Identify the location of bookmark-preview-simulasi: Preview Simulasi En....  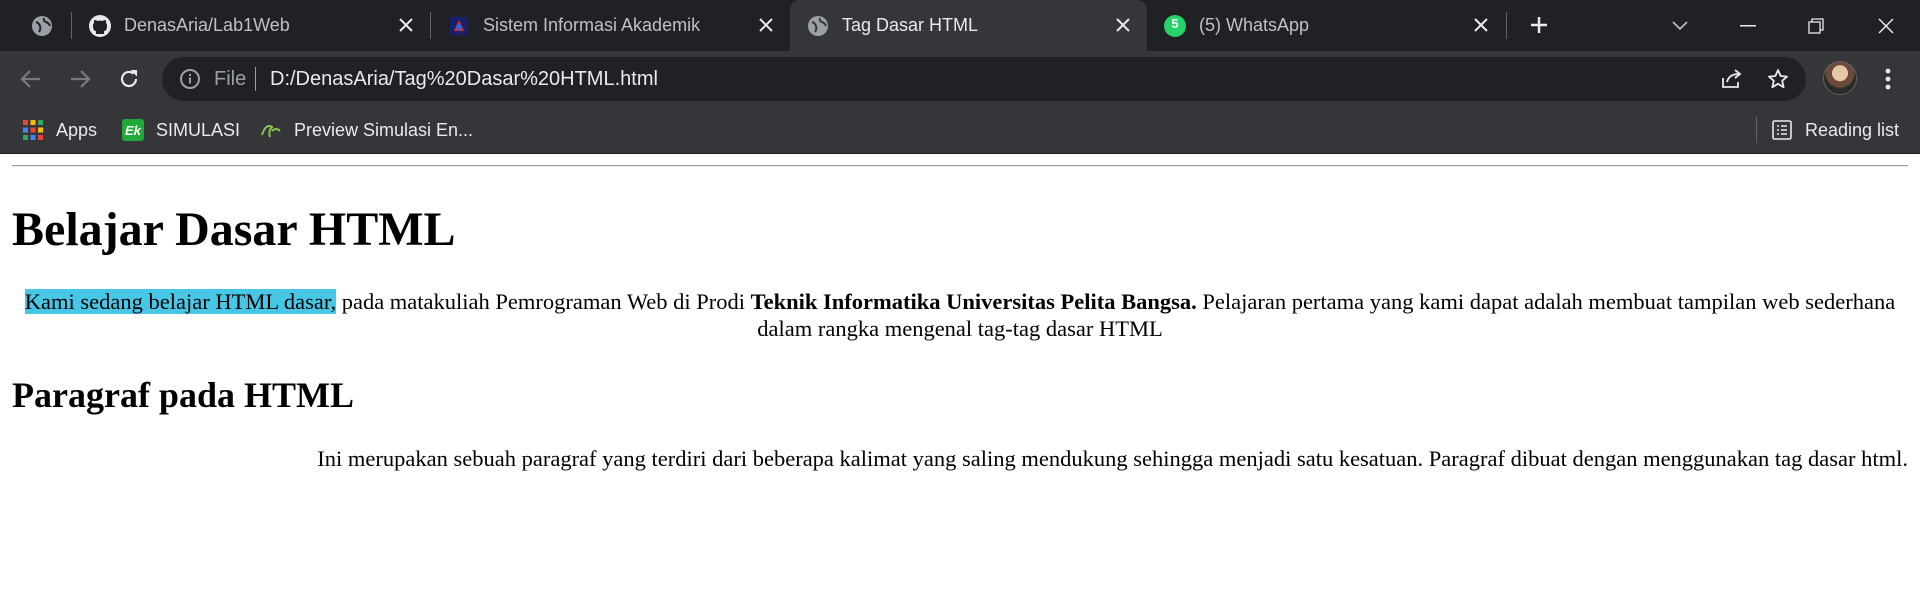
(366, 130).